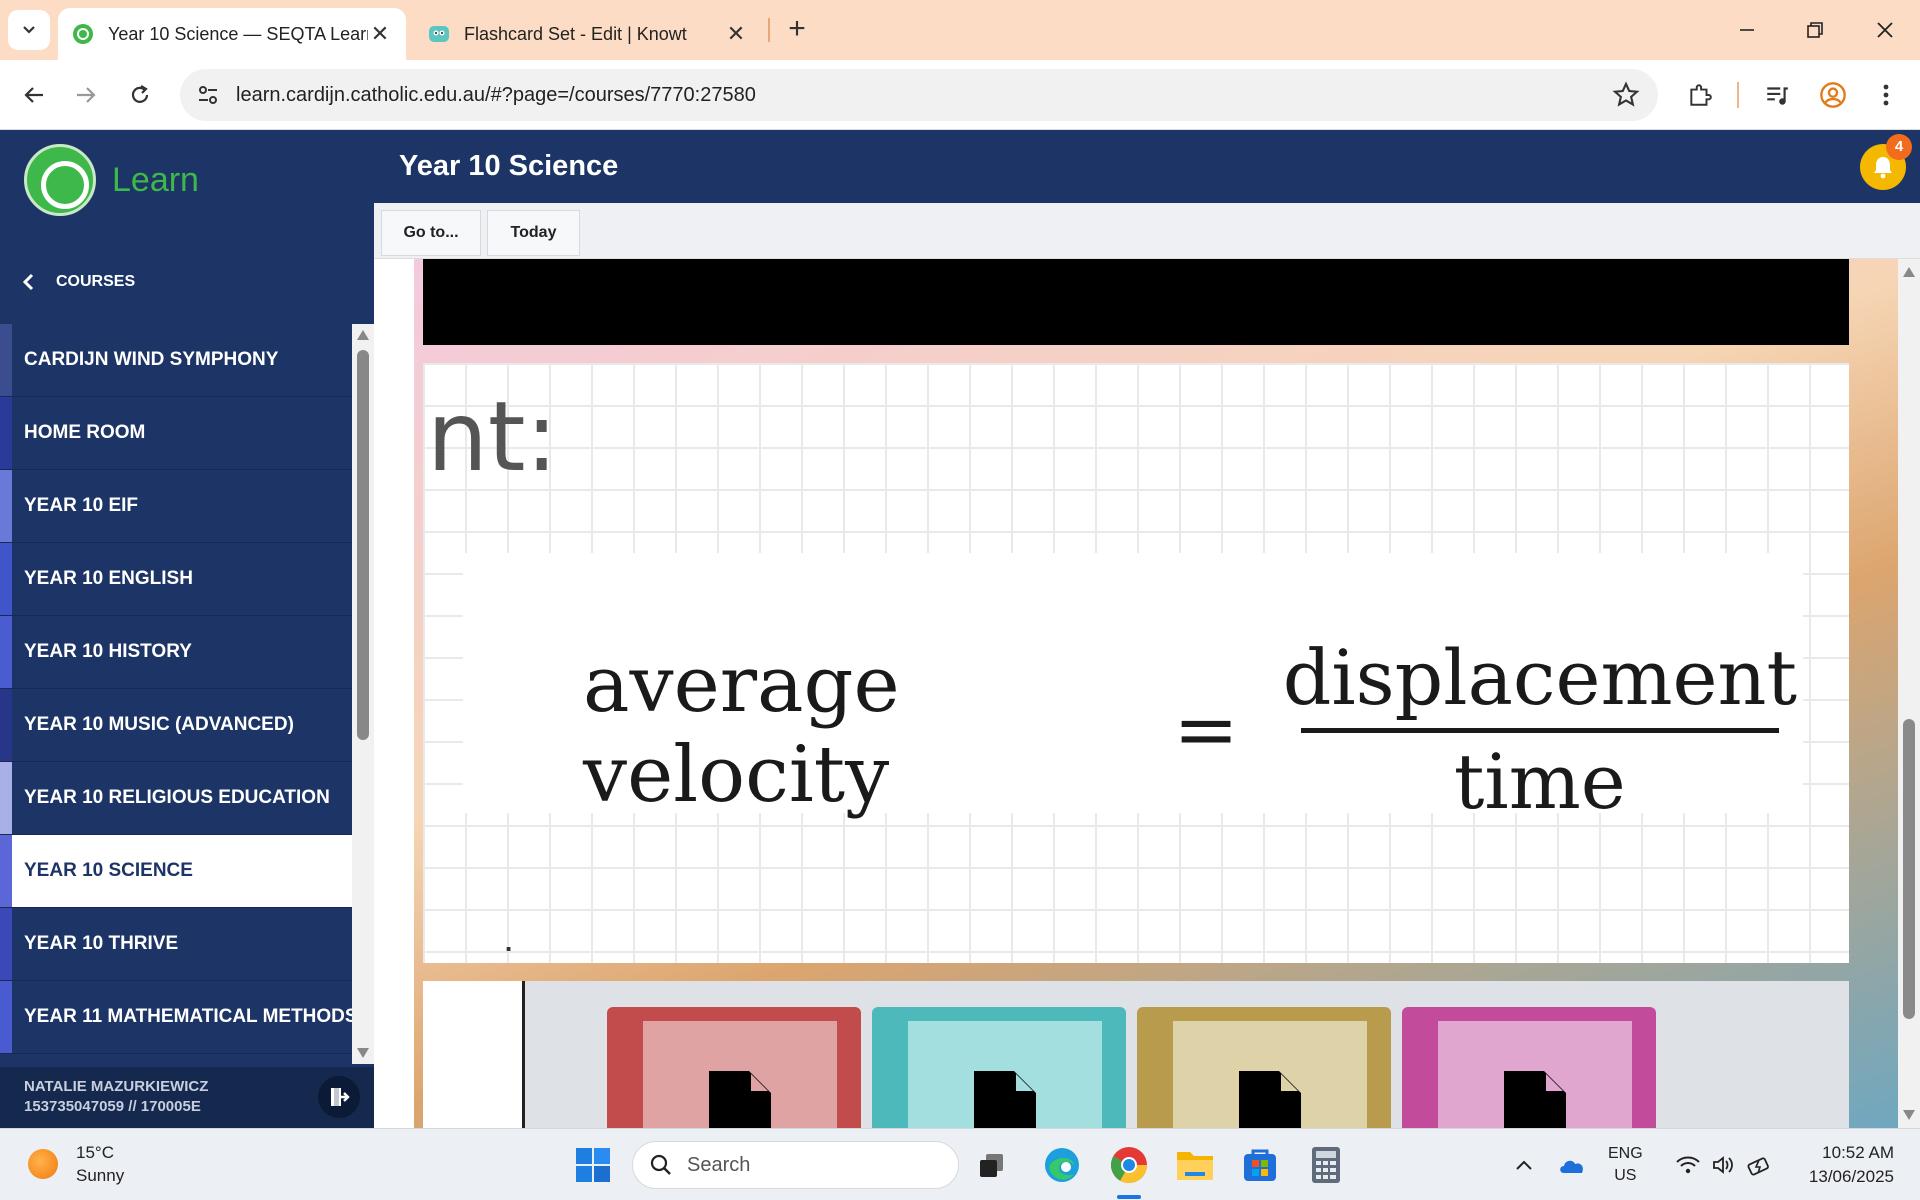 This screenshot has width=1920, height=1200. I want to click on notifications-button: 4, so click(1886, 162).